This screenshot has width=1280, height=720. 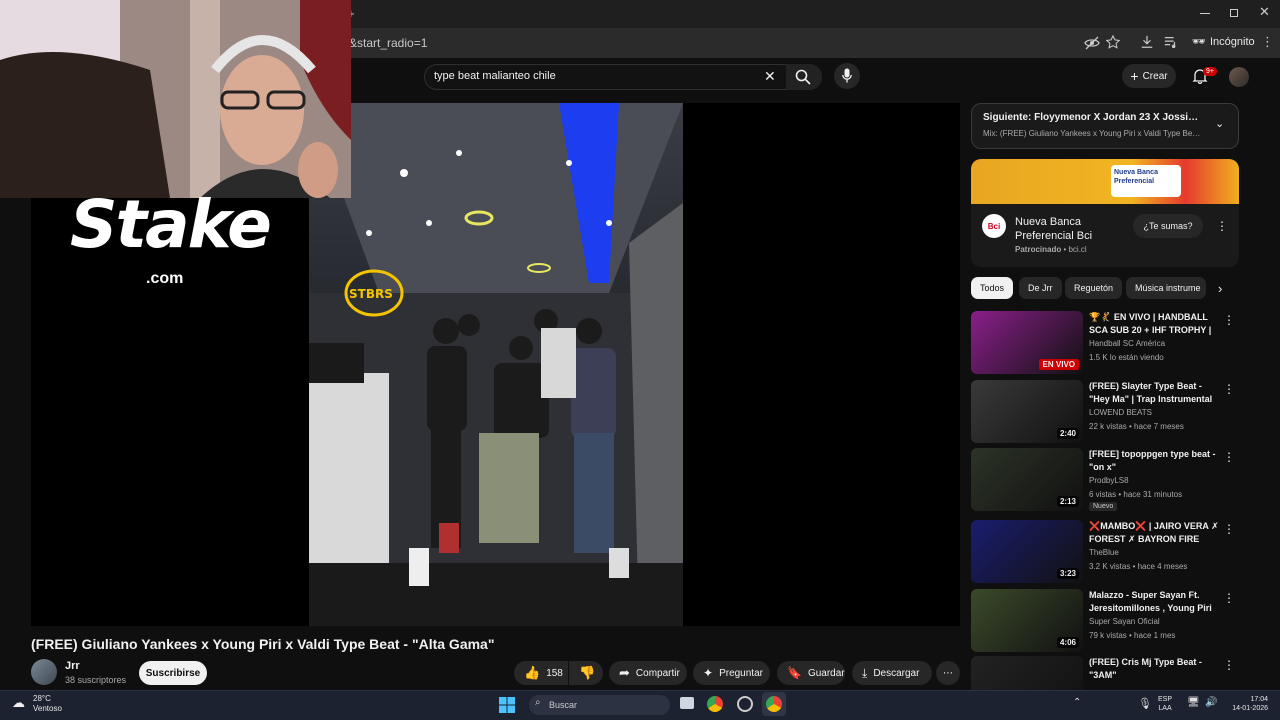 What do you see at coordinates (1067, 433) in the screenshot?
I see `video-duration: 2:40` at bounding box center [1067, 433].